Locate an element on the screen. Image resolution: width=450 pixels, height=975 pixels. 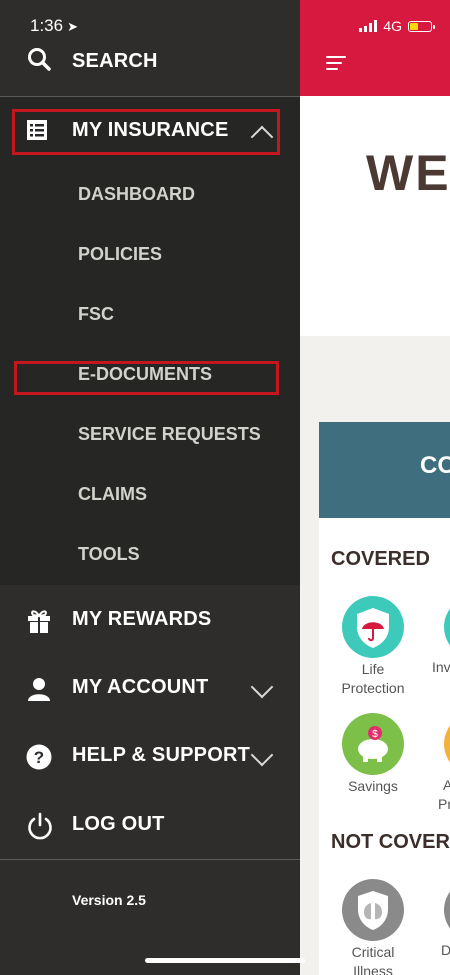
location-arrow-icon: ➤ is located at coordinates (72, 26).